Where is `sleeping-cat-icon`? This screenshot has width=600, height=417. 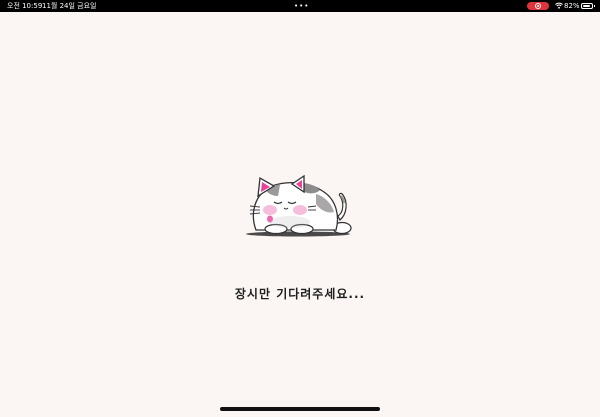
sleeping-cat-icon is located at coordinates (299, 205).